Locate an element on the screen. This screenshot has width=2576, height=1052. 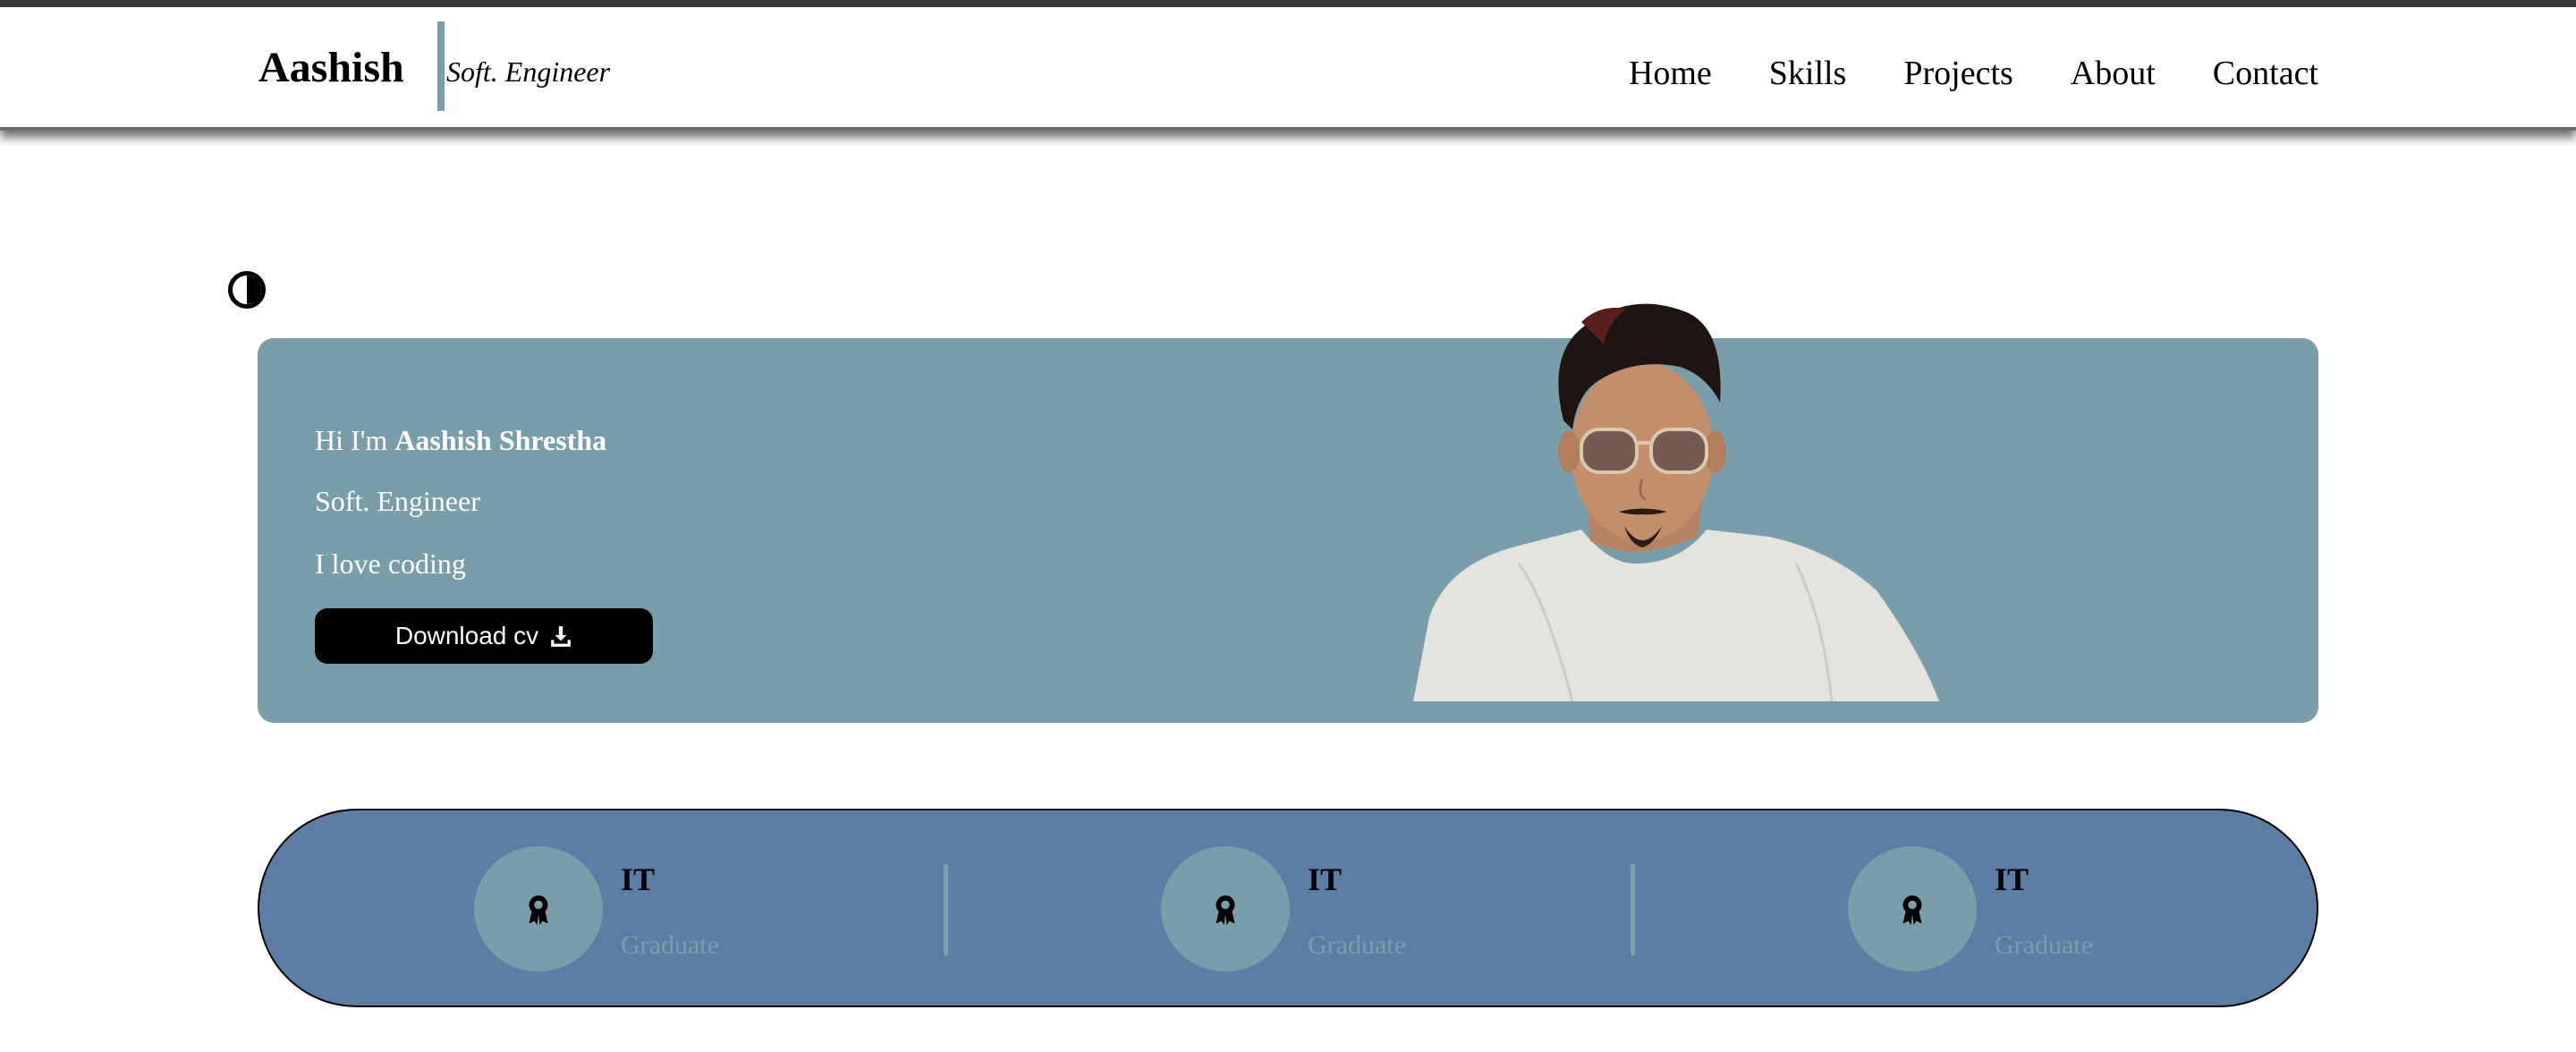
hero-greeting-prefix: Hi I'm is located at coordinates (355, 440).